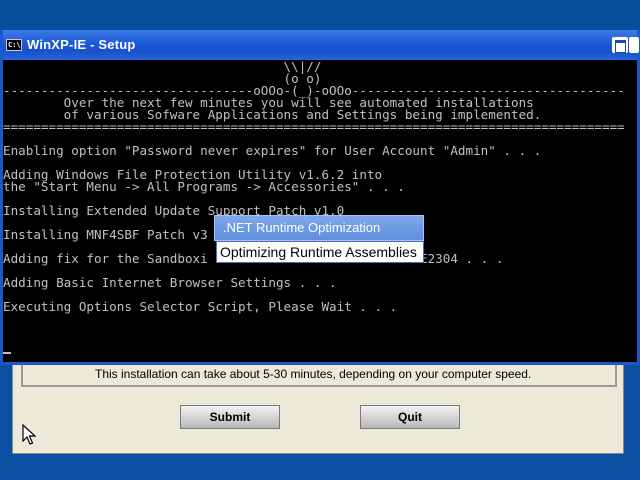 The width and height of the screenshot is (640, 480). What do you see at coordinates (320, 252) in the screenshot?
I see `popup-message: Optimizing Runtime Assemblies` at bounding box center [320, 252].